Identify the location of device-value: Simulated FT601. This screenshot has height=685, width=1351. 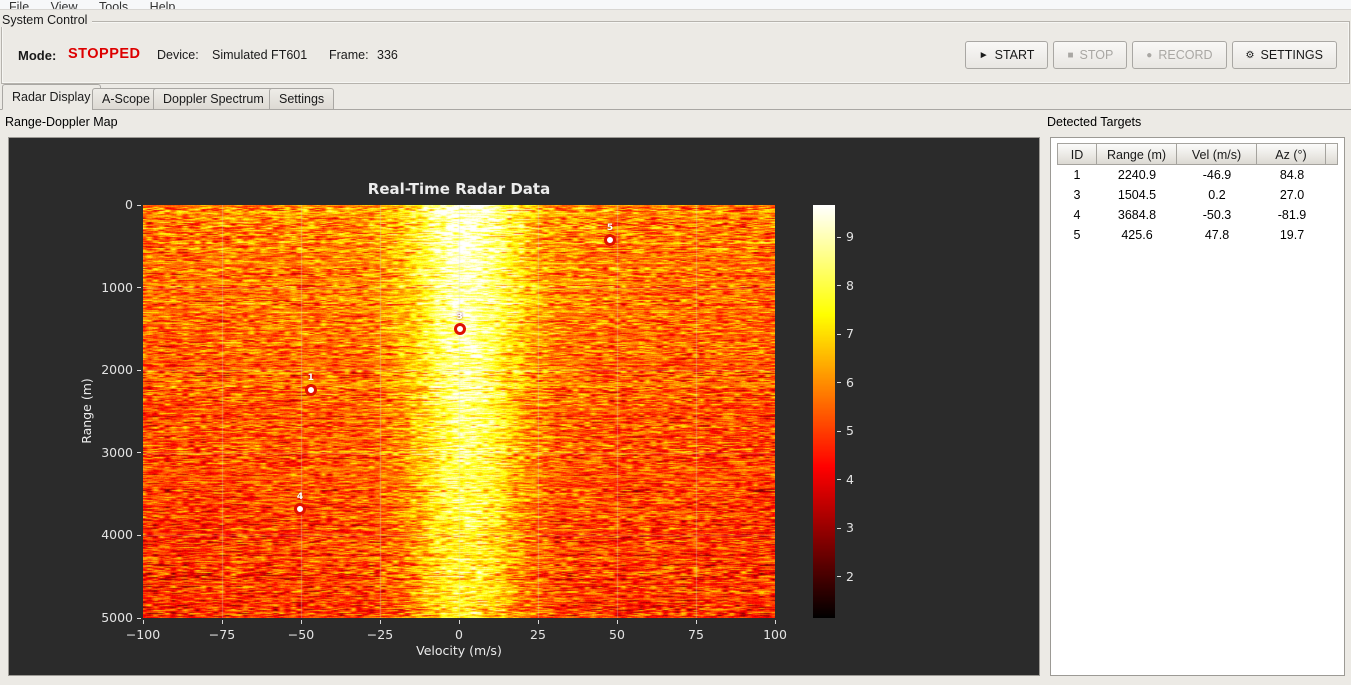
(260, 55).